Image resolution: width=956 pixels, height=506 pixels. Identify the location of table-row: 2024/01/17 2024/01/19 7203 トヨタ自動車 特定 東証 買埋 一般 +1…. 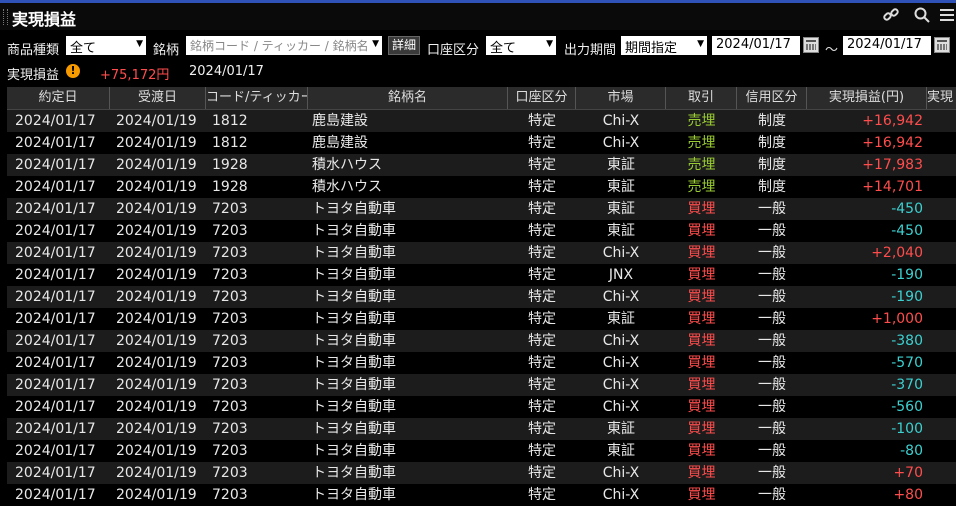
(481, 319).